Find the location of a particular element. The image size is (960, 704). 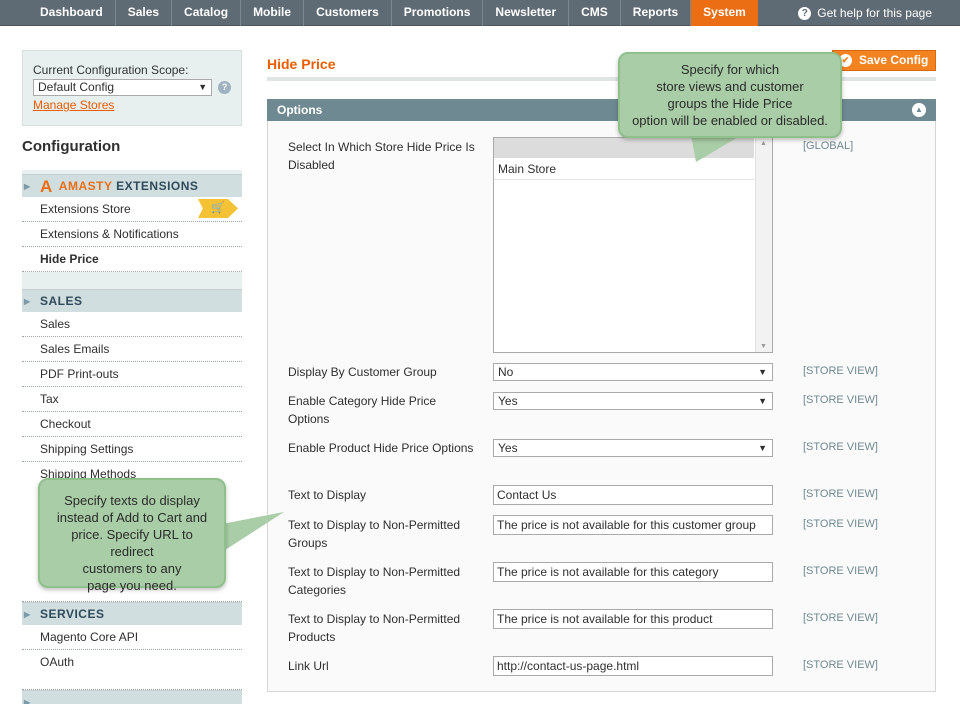

callout-line: option will be enabled or disabled. is located at coordinates (730, 120).